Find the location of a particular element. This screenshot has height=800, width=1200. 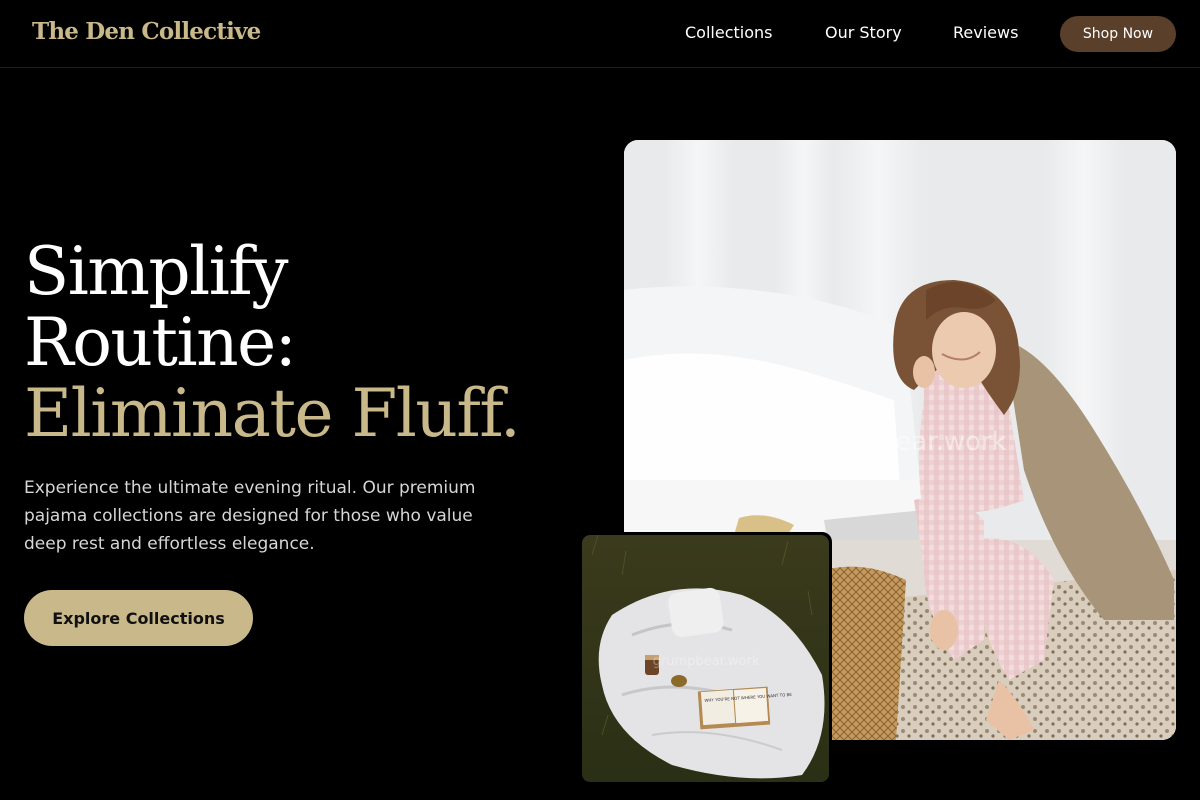

nav-link-collections: Collections is located at coordinates (728, 32).